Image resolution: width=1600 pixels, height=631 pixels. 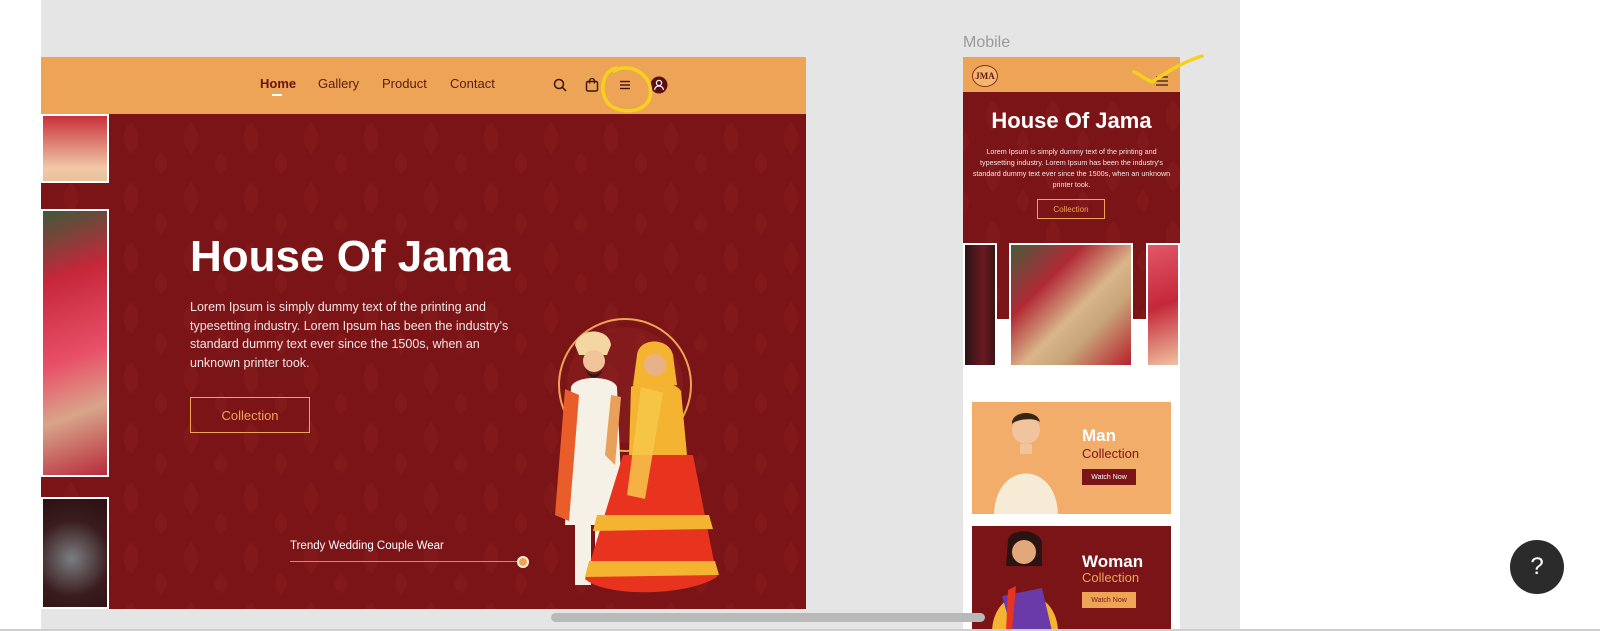 I want to click on search-icon, so click(x=560, y=85).